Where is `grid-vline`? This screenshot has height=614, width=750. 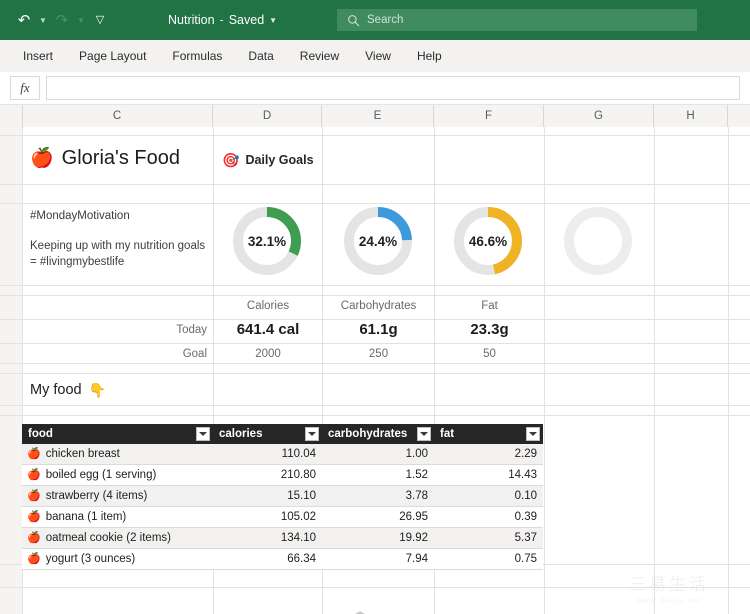
grid-vline is located at coordinates (544, 370).